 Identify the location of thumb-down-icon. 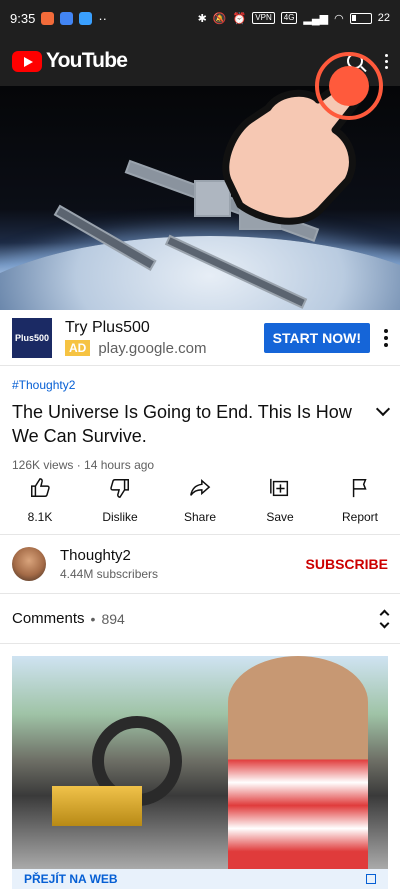
(120, 488).